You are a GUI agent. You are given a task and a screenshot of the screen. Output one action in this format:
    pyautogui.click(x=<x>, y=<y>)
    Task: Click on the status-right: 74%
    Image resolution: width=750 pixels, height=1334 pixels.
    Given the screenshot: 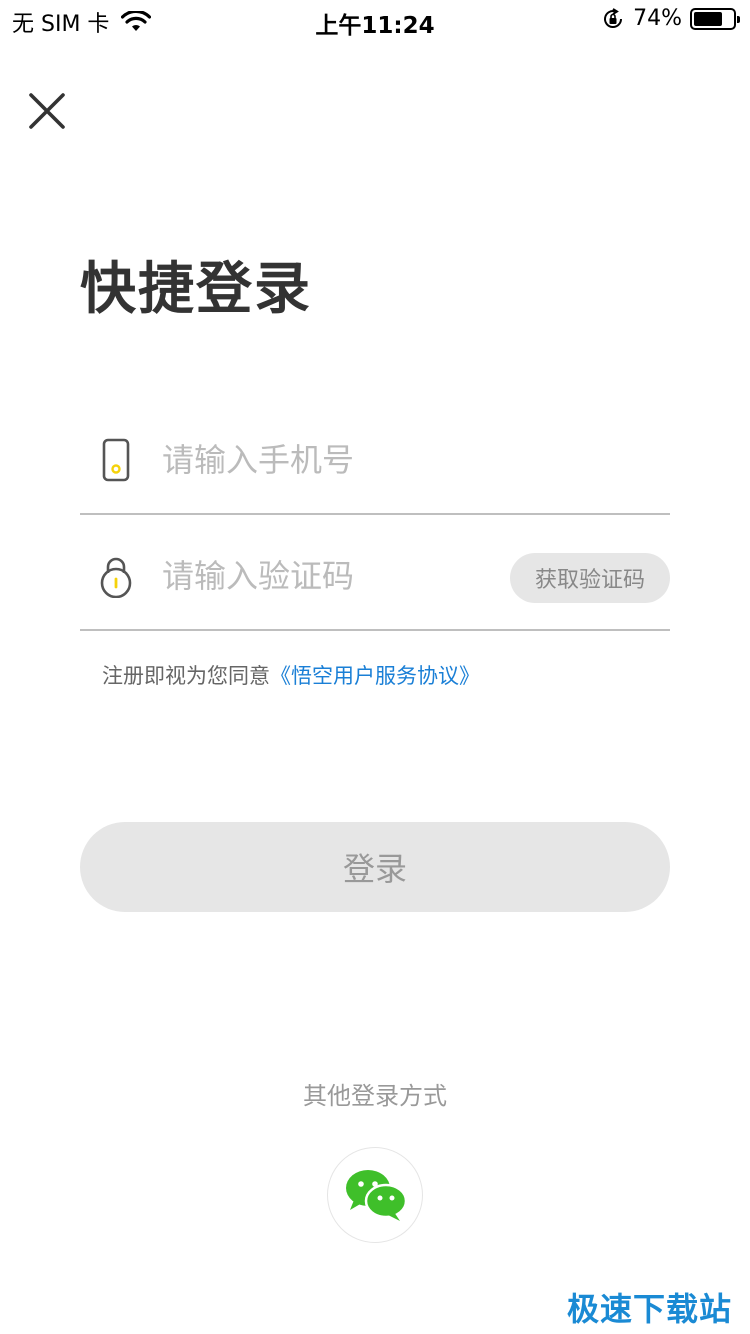 What is the action you would take?
    pyautogui.click(x=670, y=18)
    